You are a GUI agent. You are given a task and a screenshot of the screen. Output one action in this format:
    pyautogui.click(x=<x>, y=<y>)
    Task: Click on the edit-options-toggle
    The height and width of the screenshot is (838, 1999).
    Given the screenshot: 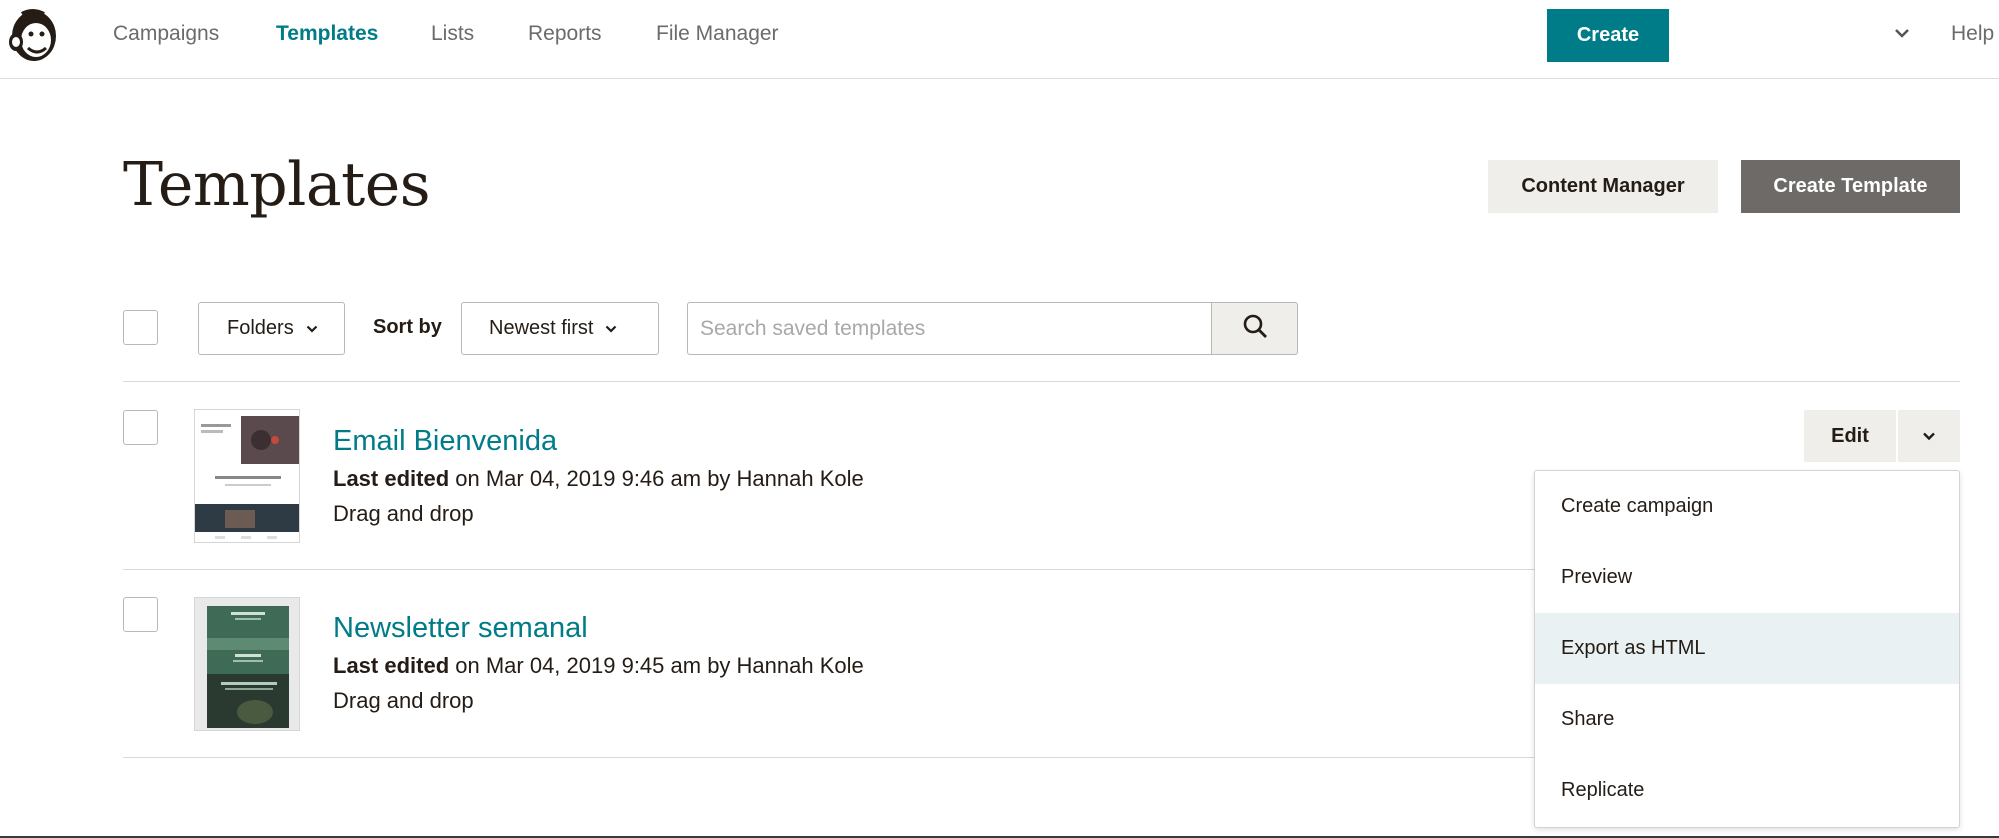 What is the action you would take?
    pyautogui.click(x=1929, y=436)
    